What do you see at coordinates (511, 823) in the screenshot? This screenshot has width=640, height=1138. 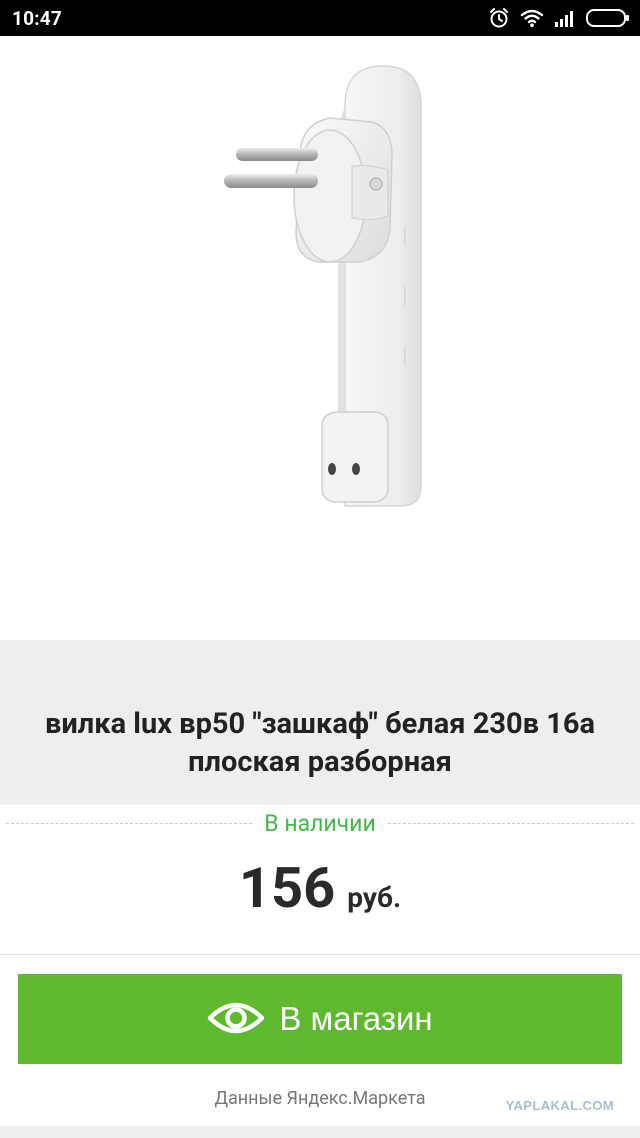 I see `dashed-divider-right` at bounding box center [511, 823].